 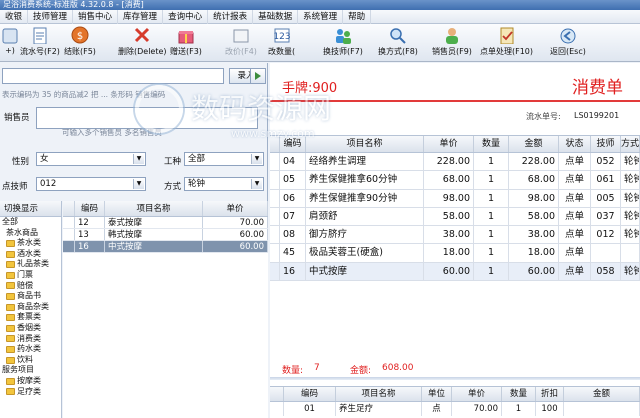 What do you see at coordinates (321, 16) in the screenshot?
I see `menu-item: 系统管理` at bounding box center [321, 16].